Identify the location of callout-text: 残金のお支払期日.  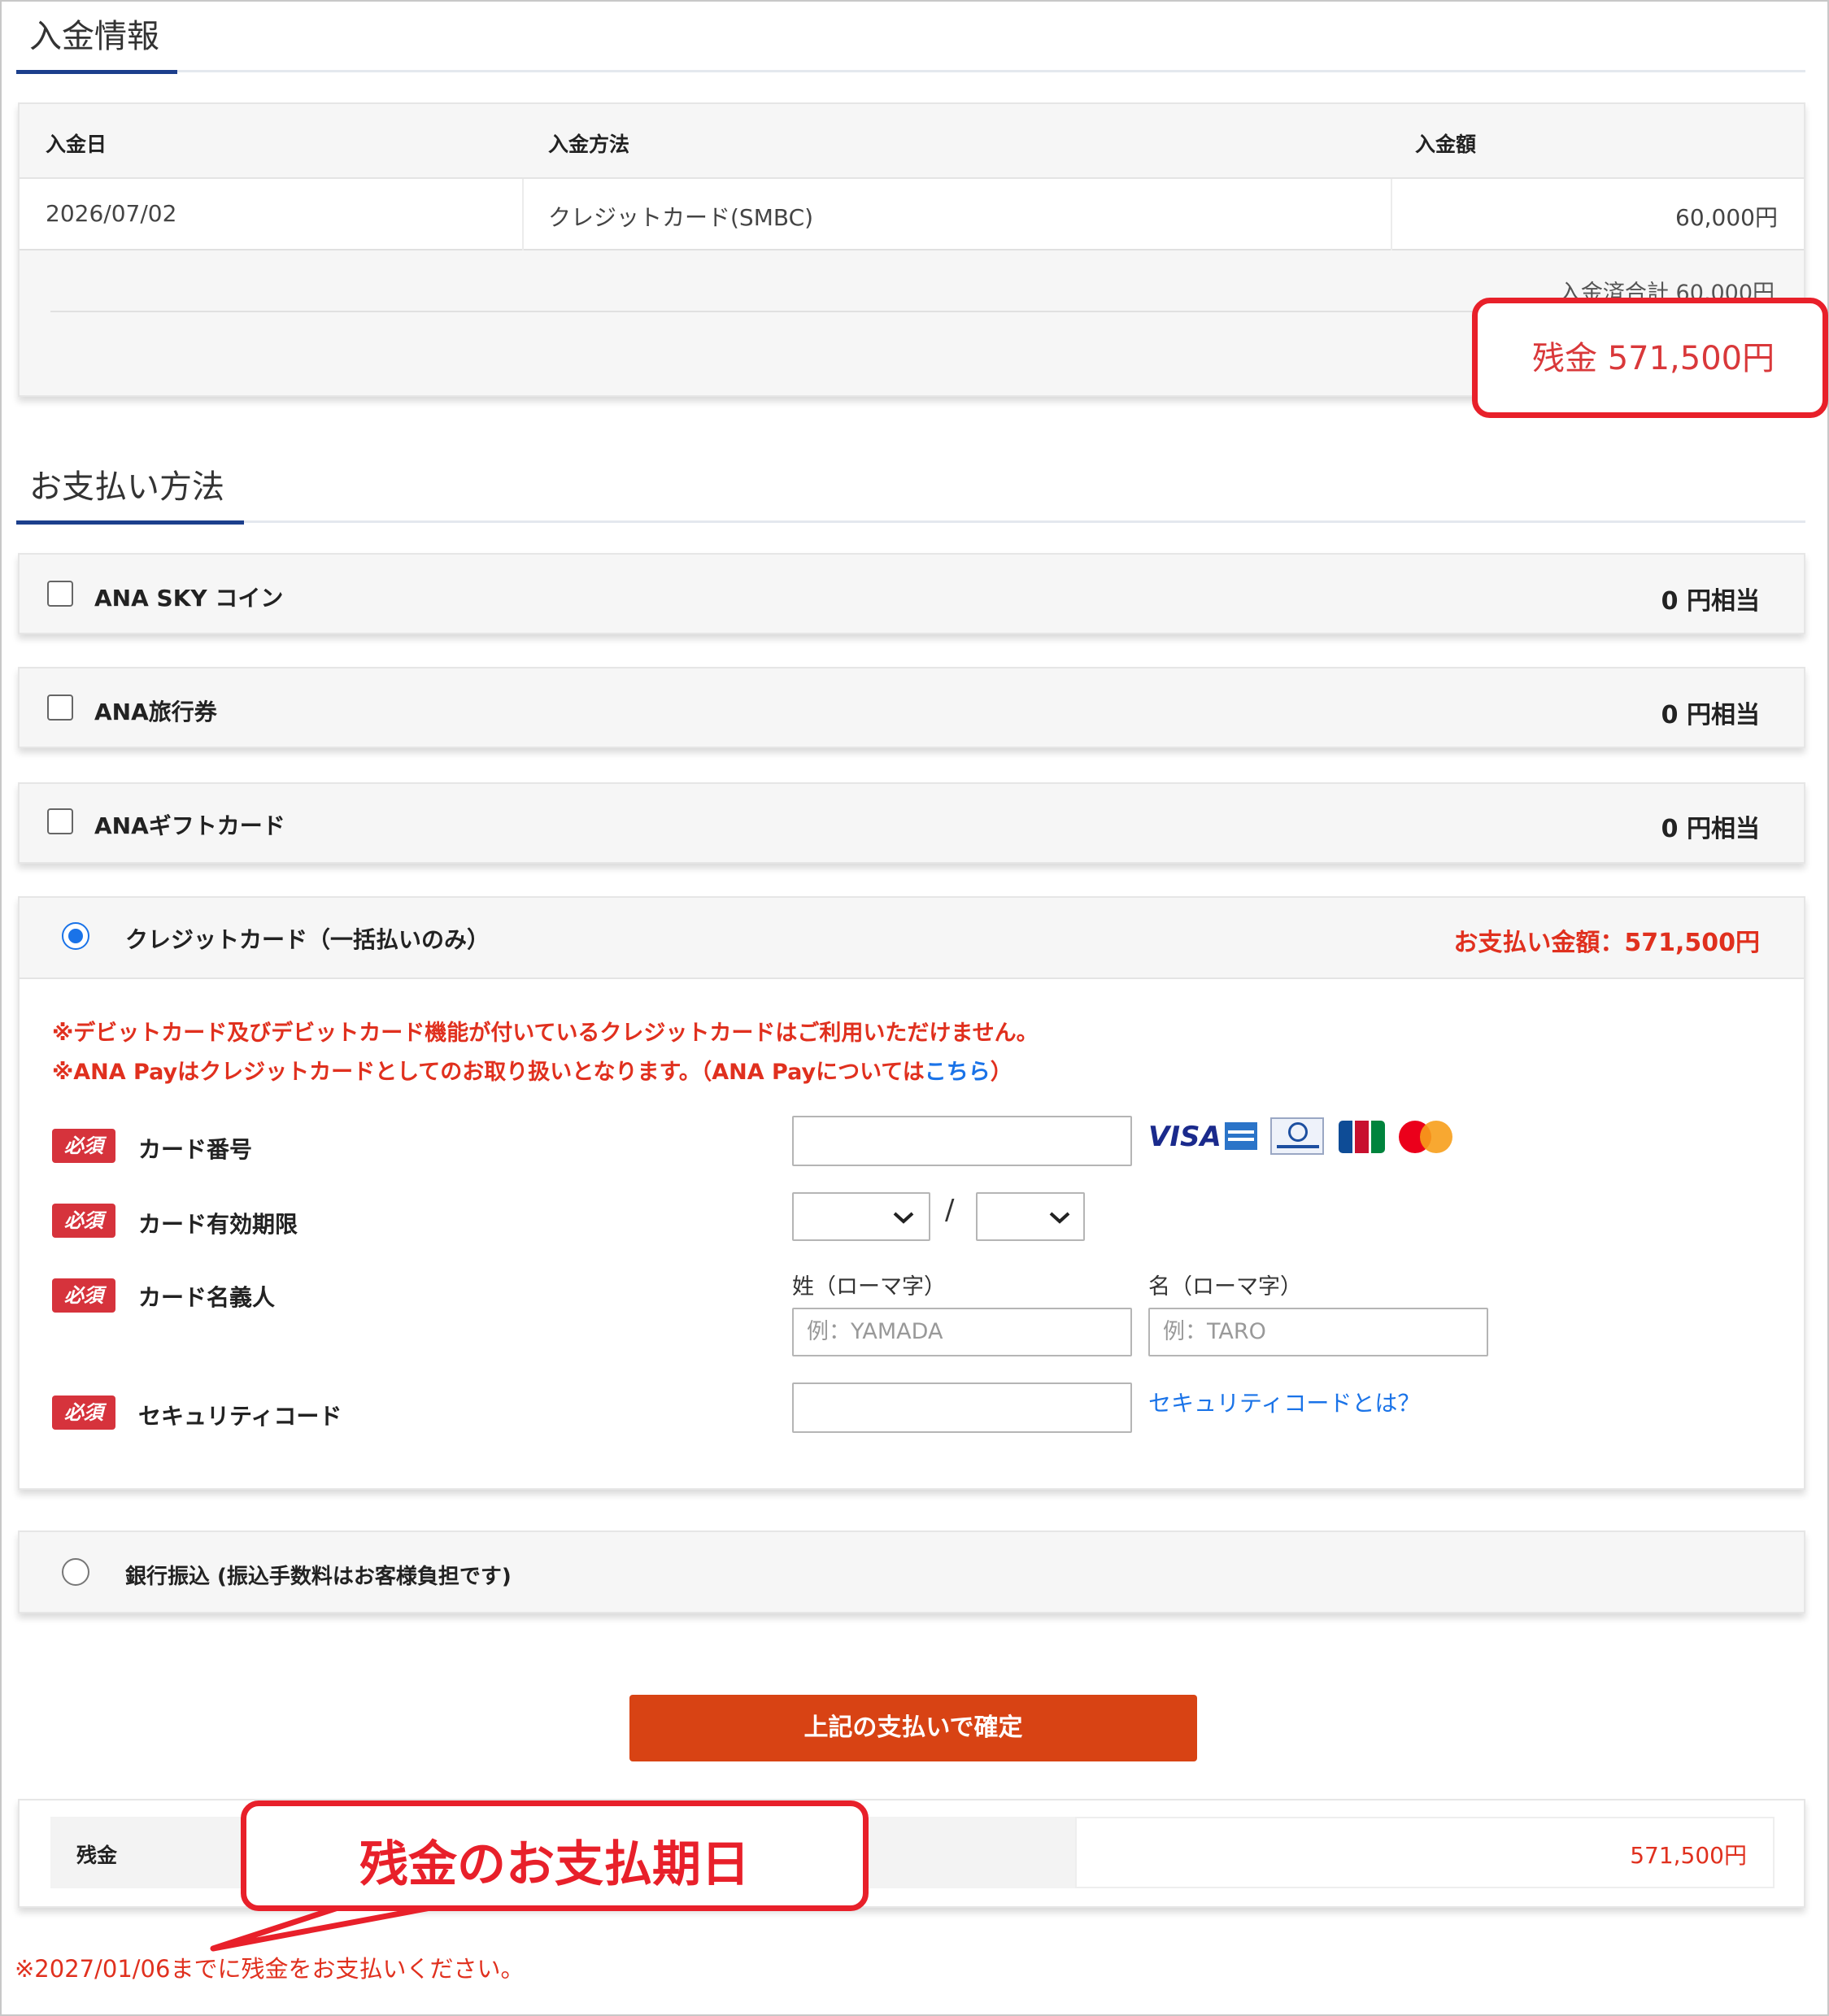
(554, 1864).